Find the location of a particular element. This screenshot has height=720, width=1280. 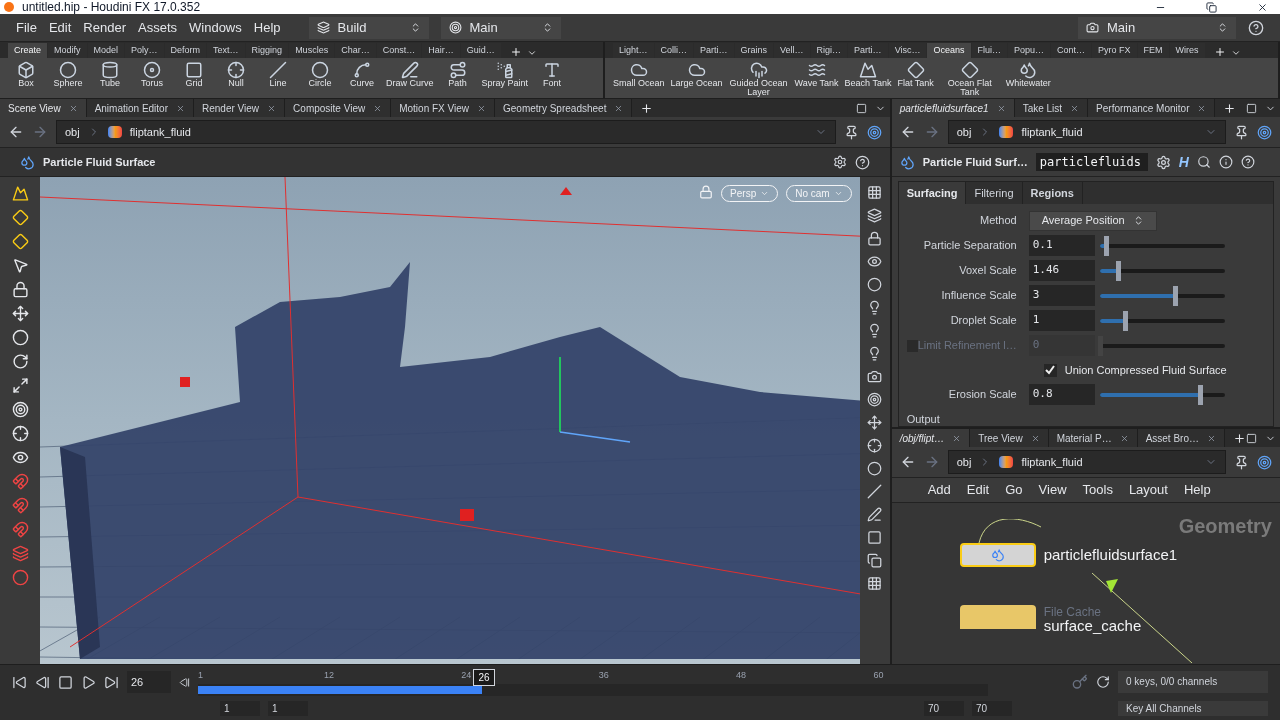

current-frame-marker: 26 is located at coordinates (484, 677).